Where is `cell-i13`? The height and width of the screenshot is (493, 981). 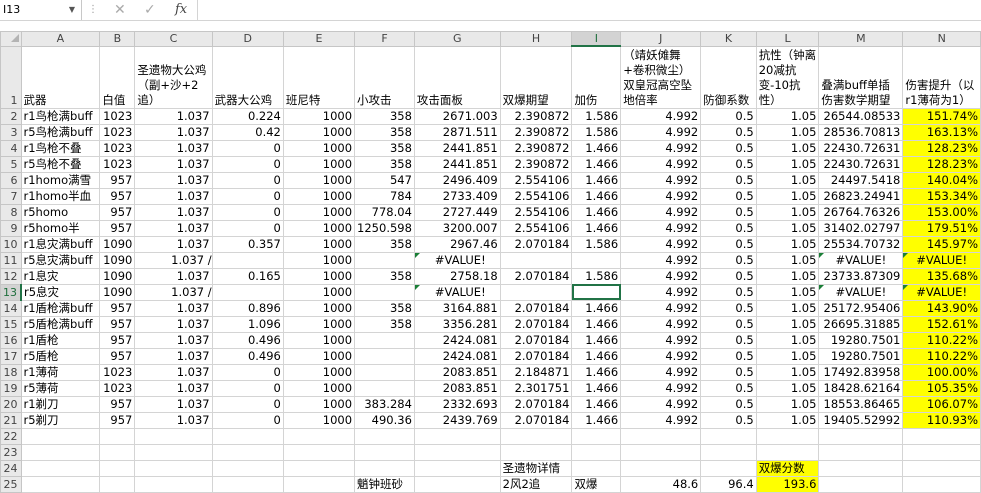
cell-i13 is located at coordinates (596, 292).